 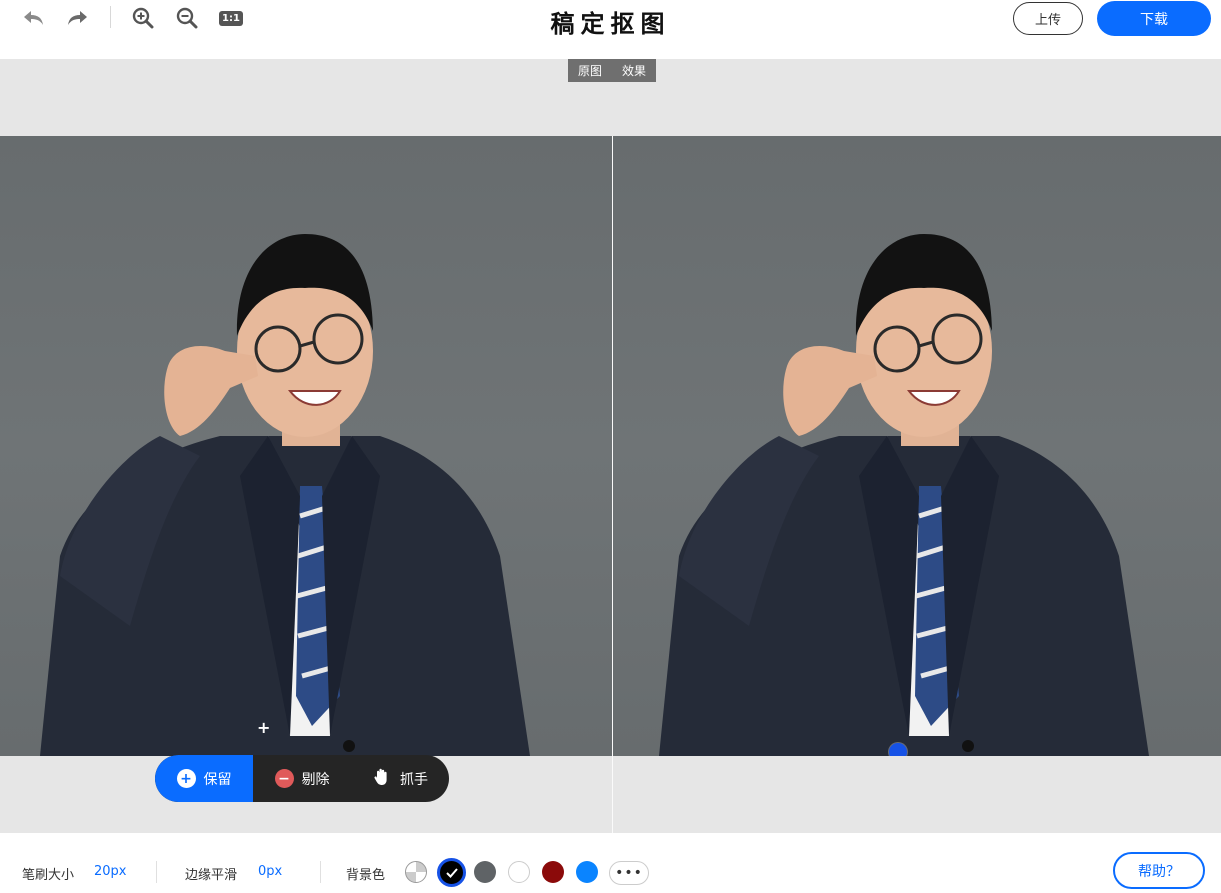 I want to click on grab-mode-button: 抓手, so click(x=400, y=778).